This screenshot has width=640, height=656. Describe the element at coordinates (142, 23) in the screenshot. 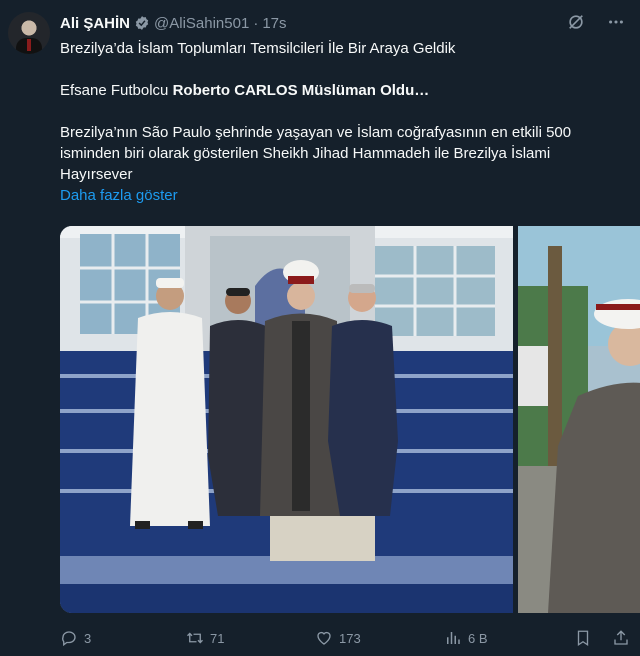

I see `verified-badge-icon` at that location.